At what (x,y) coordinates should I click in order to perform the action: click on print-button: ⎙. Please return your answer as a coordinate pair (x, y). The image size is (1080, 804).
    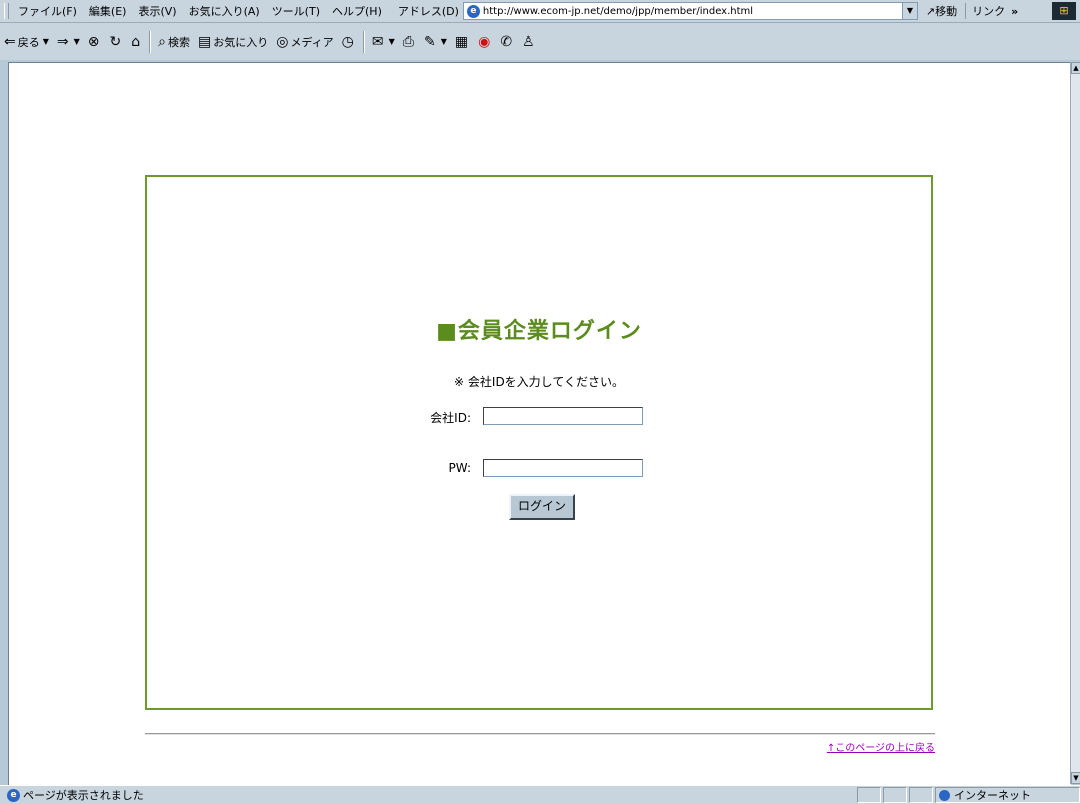
    Looking at the image, I should click on (409, 42).